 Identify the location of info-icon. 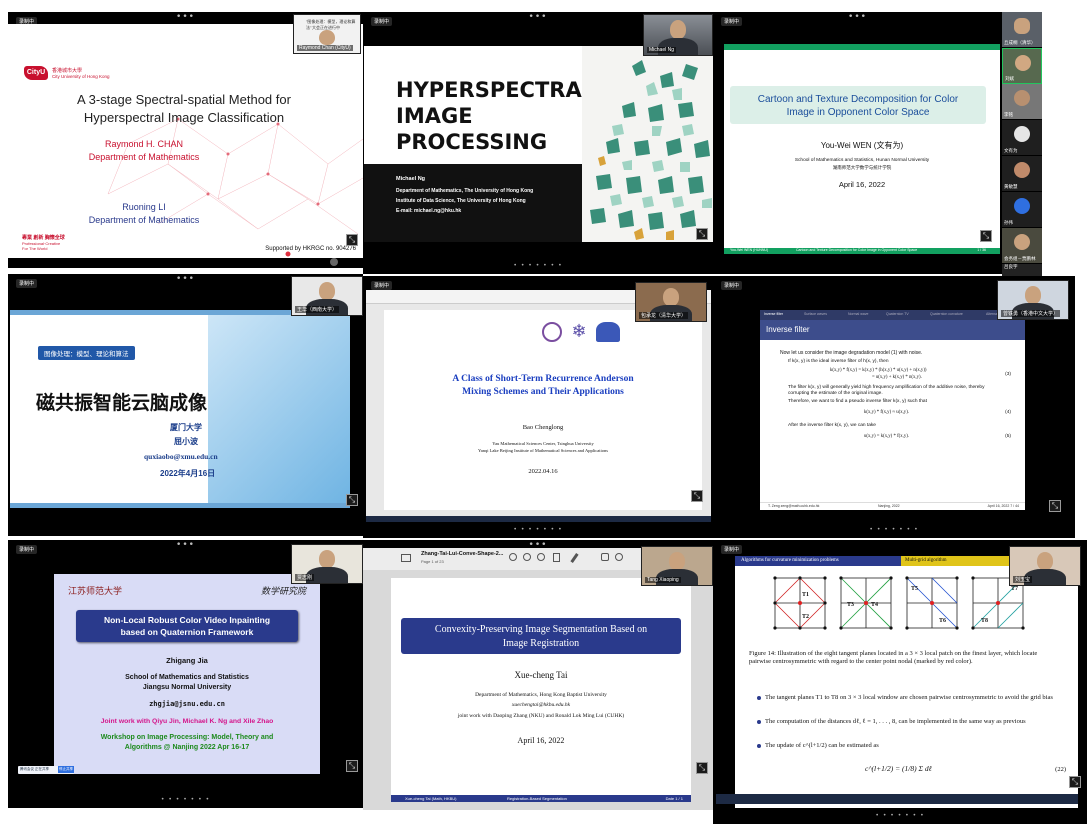
(513, 557).